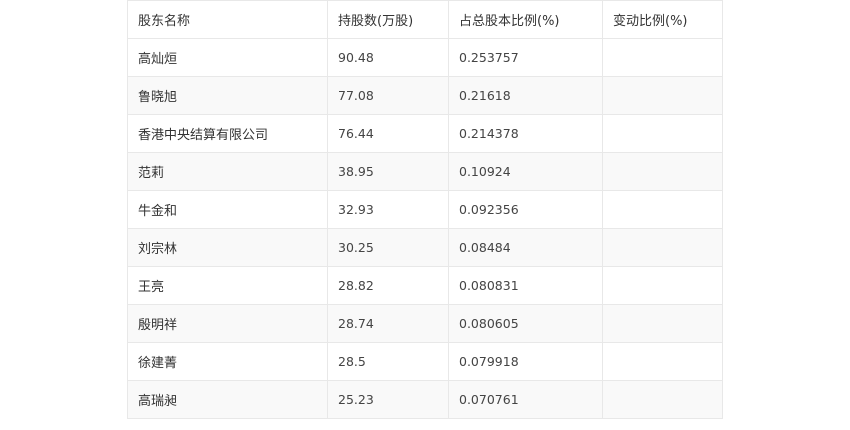  I want to click on table-row: 殷明祥 28.74 0.080605, so click(425, 323).